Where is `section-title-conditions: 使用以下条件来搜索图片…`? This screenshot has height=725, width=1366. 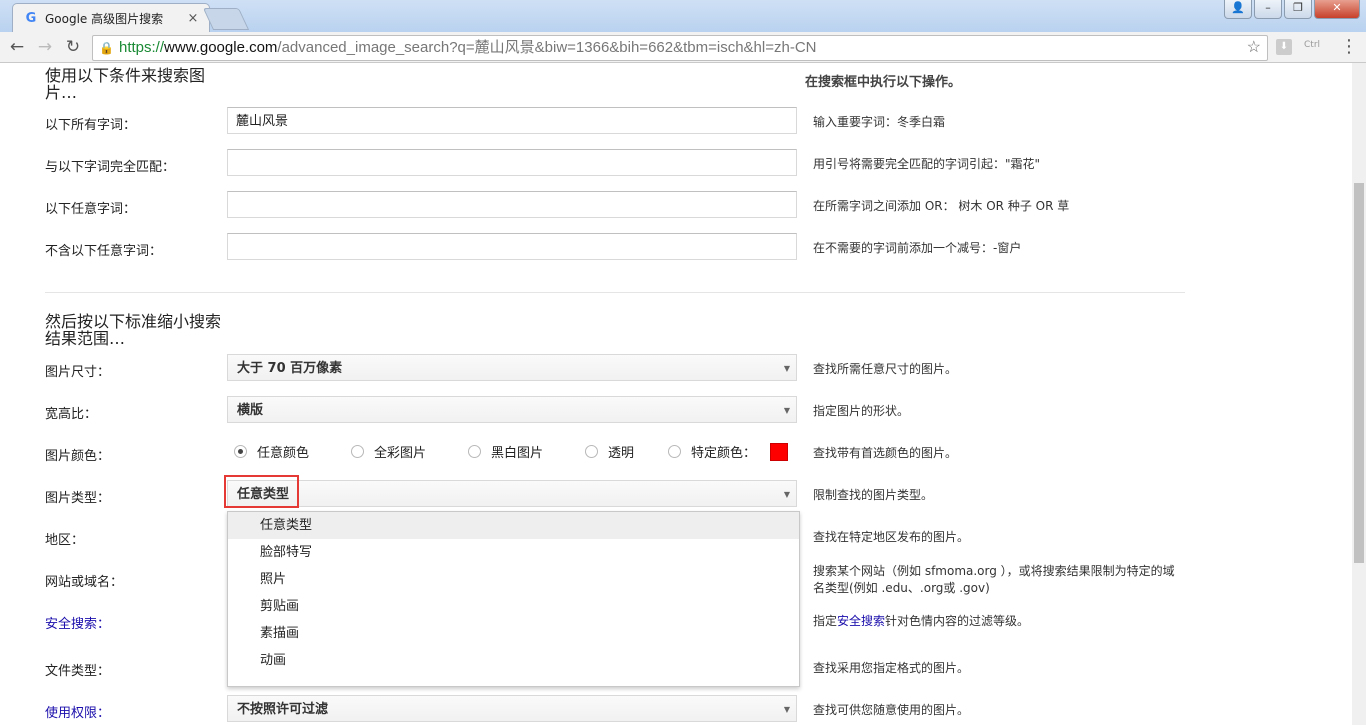
section-title-conditions: 使用以下条件来搜索图片… is located at coordinates (125, 84).